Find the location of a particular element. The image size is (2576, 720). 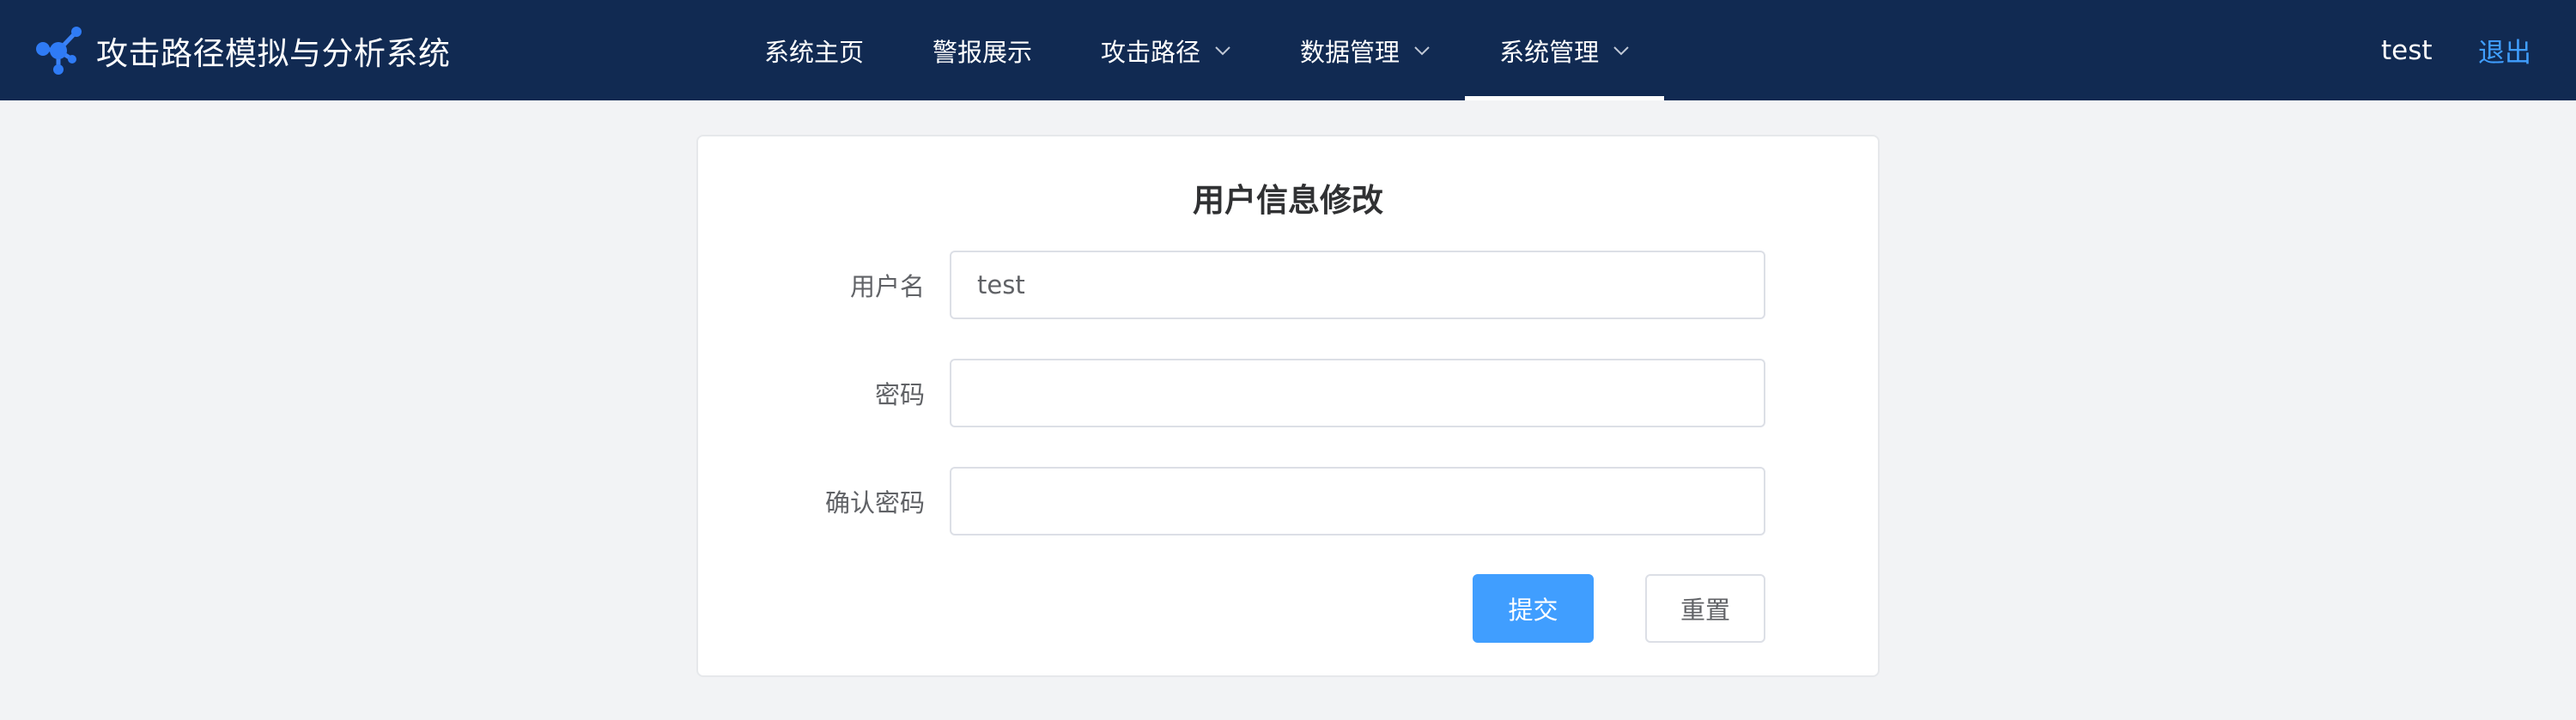

submit-button: 提交 is located at coordinates (1533, 609).